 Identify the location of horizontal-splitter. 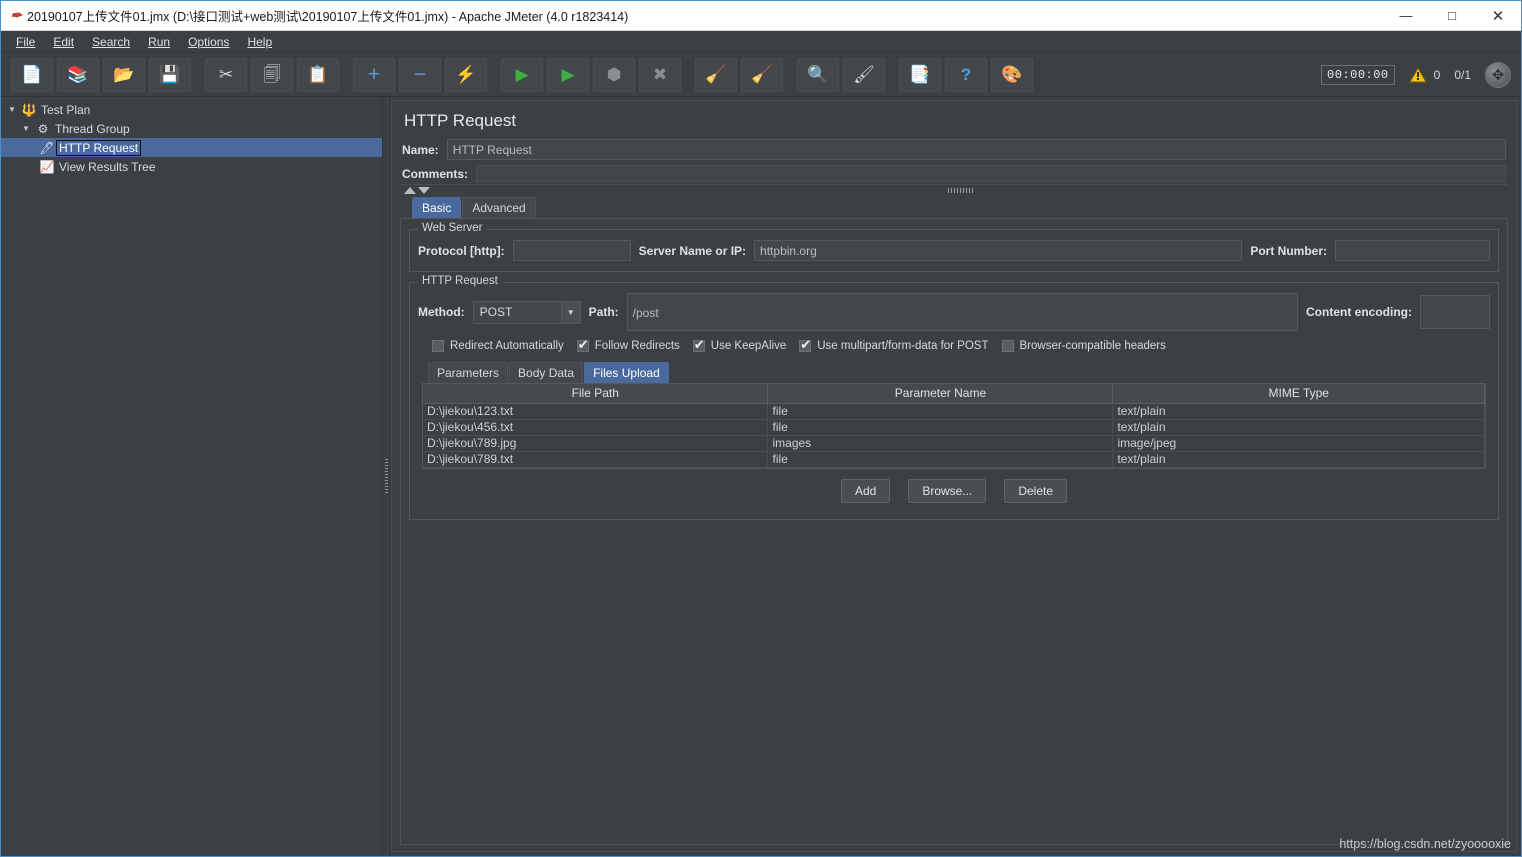
(954, 190).